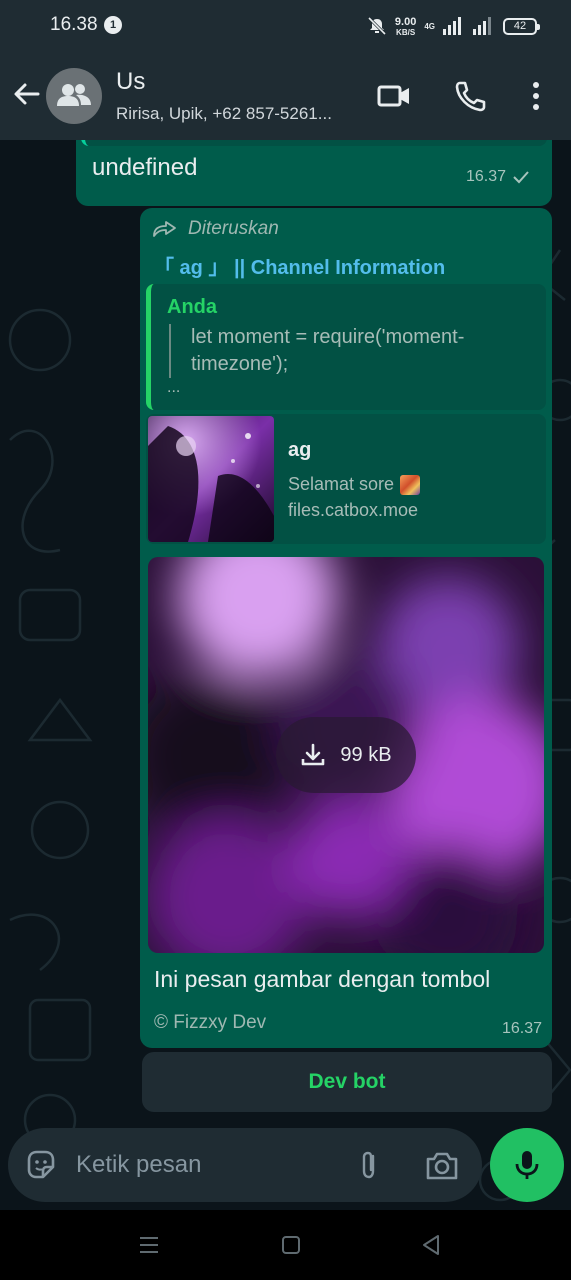  Describe the element at coordinates (300, 450) in the screenshot. I see `preview-title: ag` at that location.